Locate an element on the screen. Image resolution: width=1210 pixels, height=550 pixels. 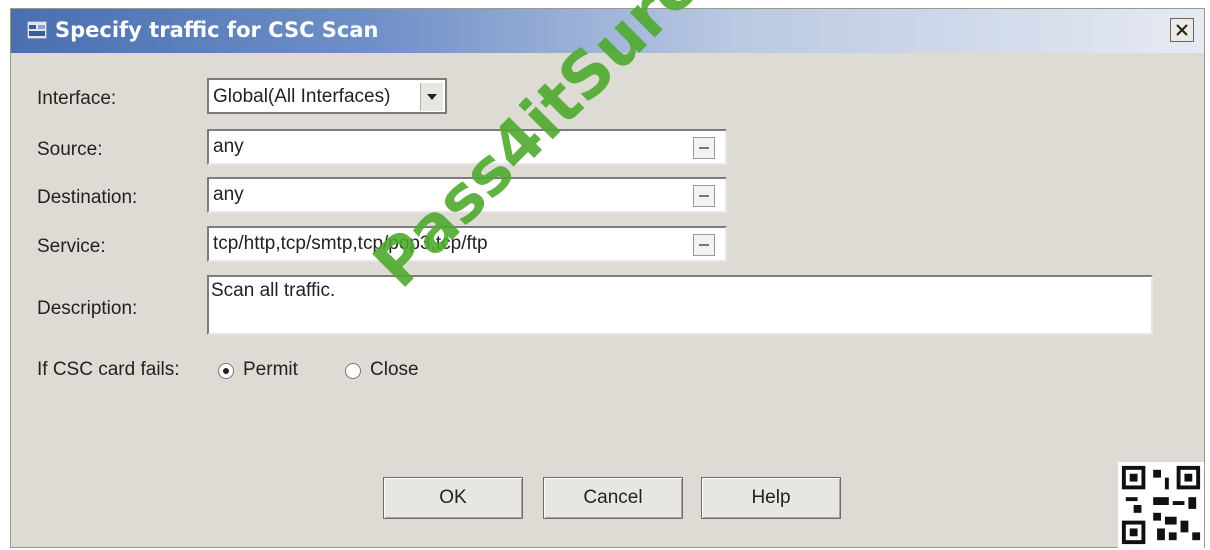
permit-radio is located at coordinates (226, 371).